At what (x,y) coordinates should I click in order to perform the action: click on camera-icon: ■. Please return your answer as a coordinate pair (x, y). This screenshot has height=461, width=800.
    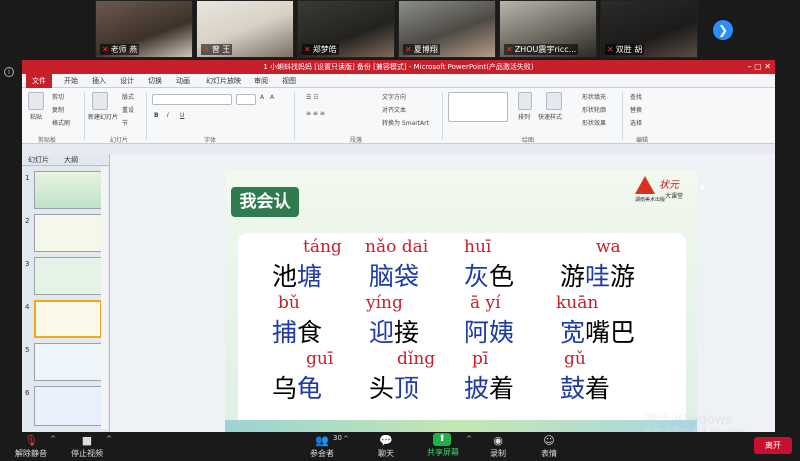
    Looking at the image, I should click on (87, 440).